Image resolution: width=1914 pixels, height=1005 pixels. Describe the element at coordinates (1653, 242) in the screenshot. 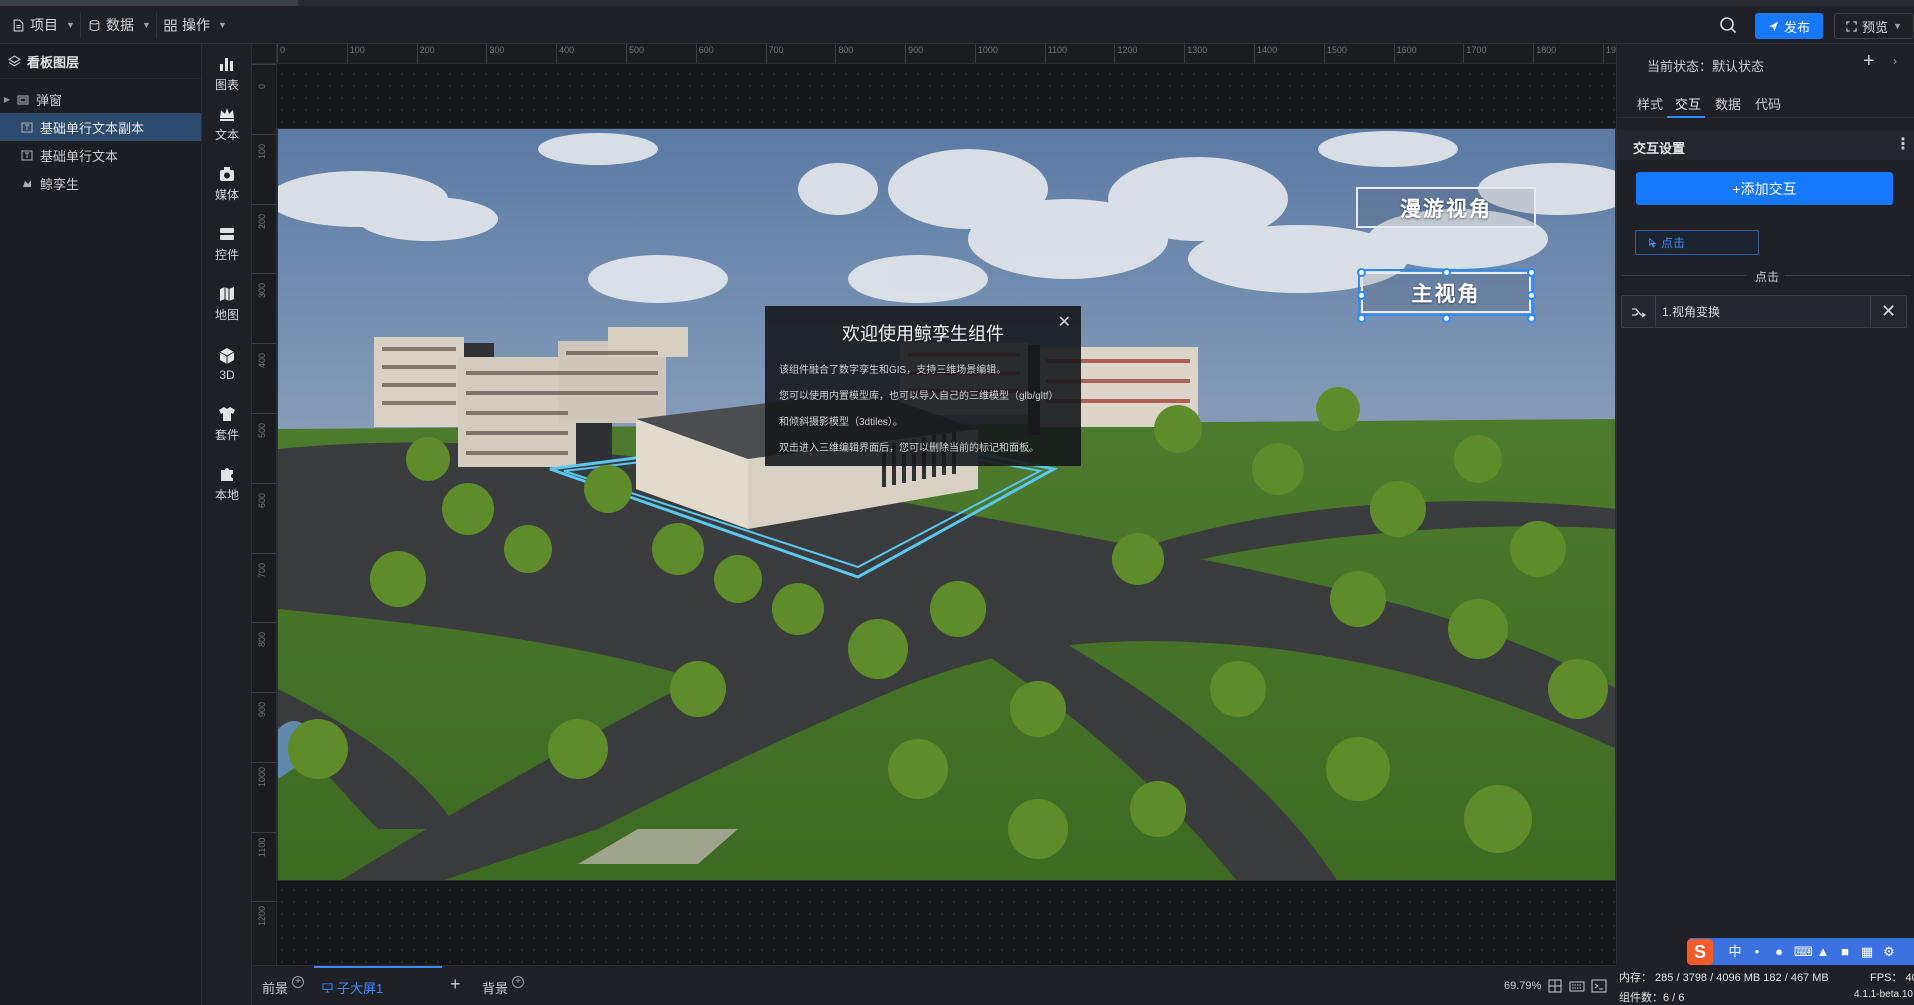

I see `pointer-icon` at that location.